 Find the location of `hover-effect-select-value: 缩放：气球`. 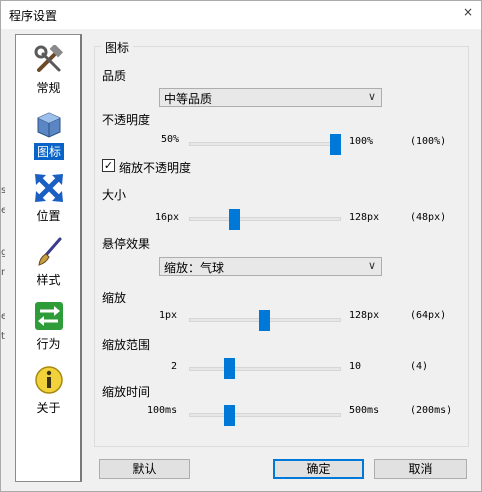

hover-effect-select-value: 缩放：气球 is located at coordinates (194, 268).